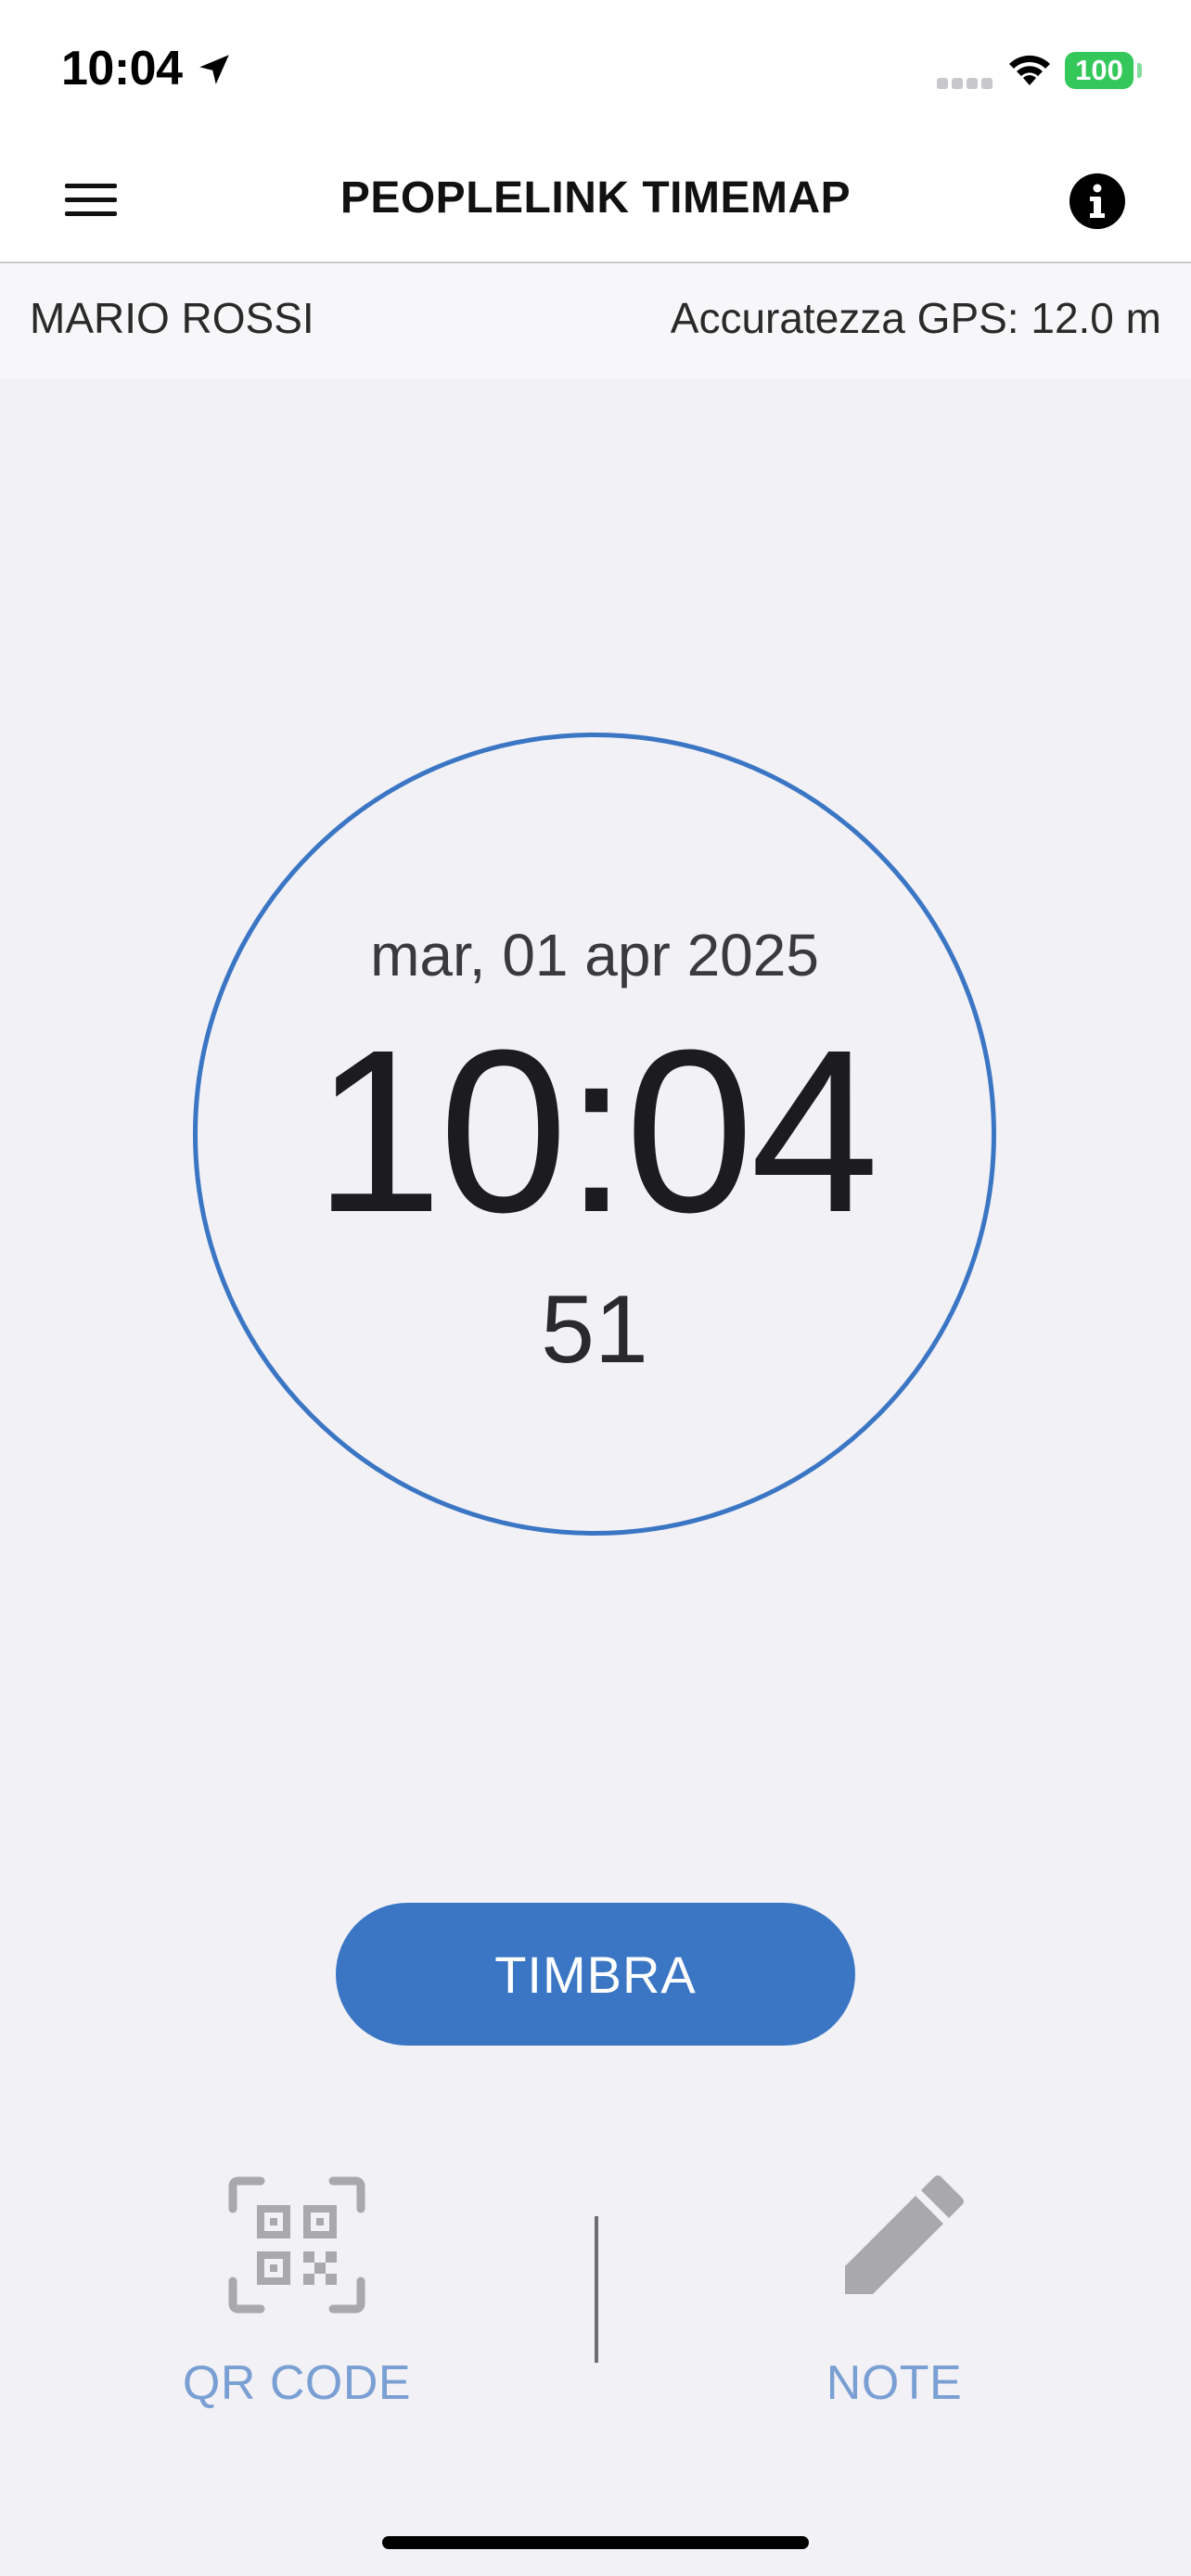 Image resolution: width=1191 pixels, height=2576 pixels. Describe the element at coordinates (595, 1975) in the screenshot. I see `timbra-button: TIMBRA` at that location.